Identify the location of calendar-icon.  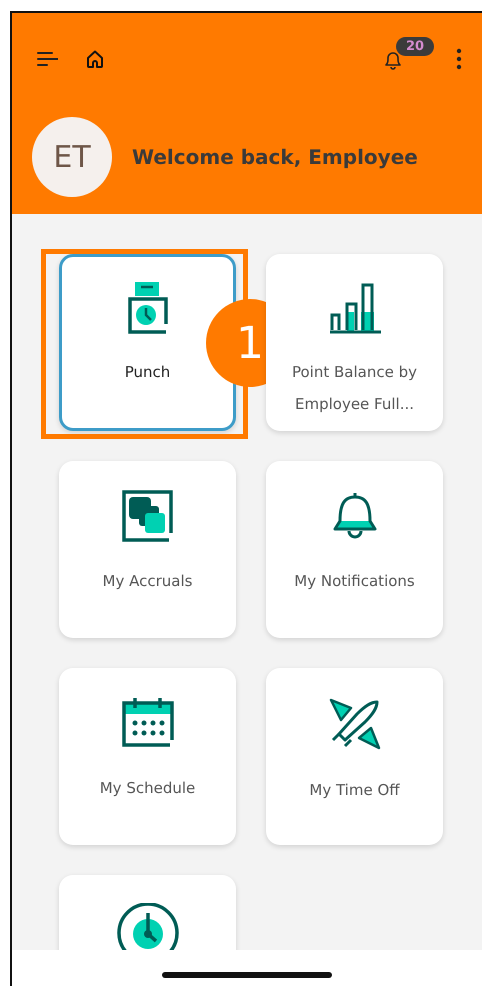
(147, 723).